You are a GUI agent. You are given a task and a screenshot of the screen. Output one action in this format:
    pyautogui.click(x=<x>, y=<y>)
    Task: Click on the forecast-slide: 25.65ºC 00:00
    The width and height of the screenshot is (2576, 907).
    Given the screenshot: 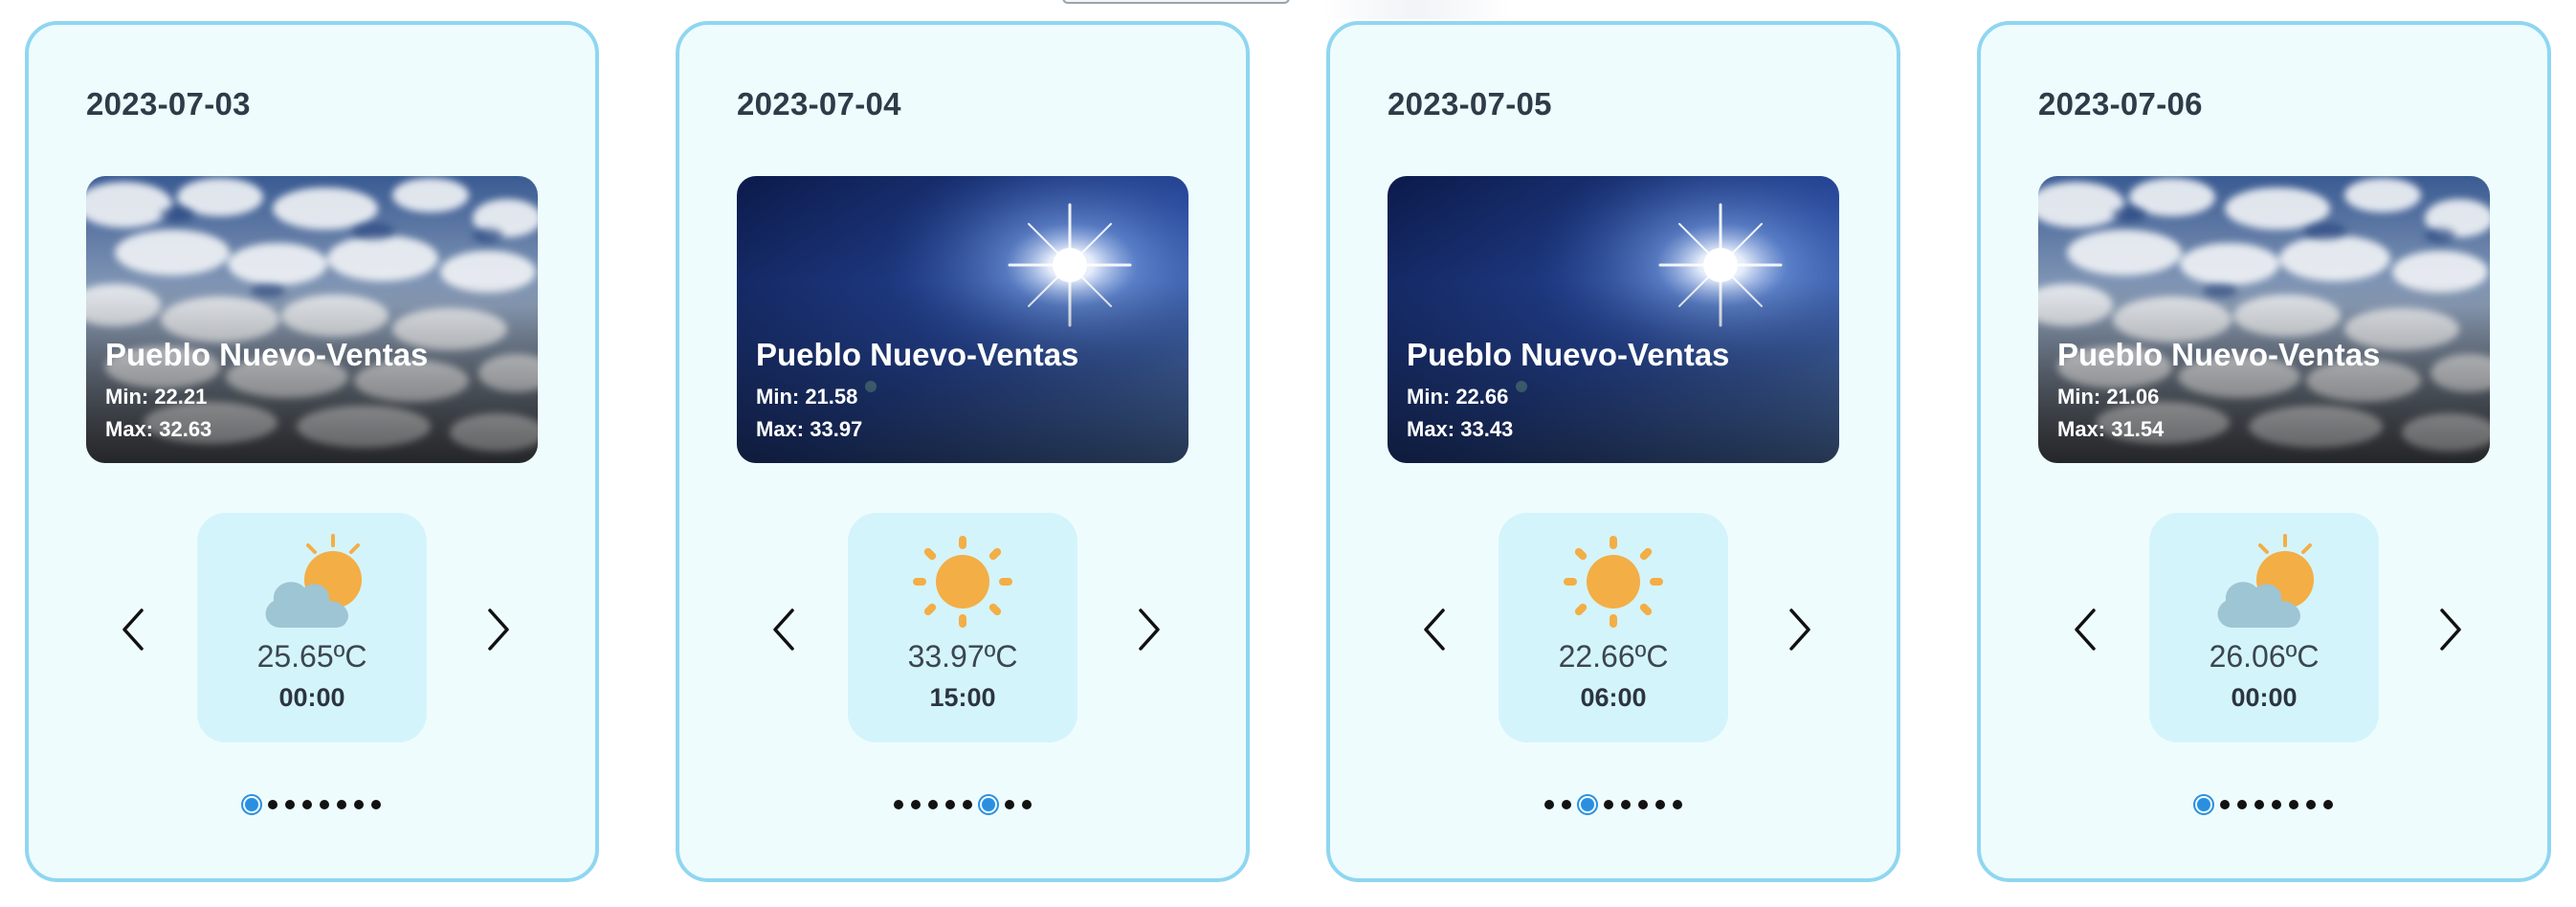 What is the action you would take?
    pyautogui.click(x=312, y=627)
    